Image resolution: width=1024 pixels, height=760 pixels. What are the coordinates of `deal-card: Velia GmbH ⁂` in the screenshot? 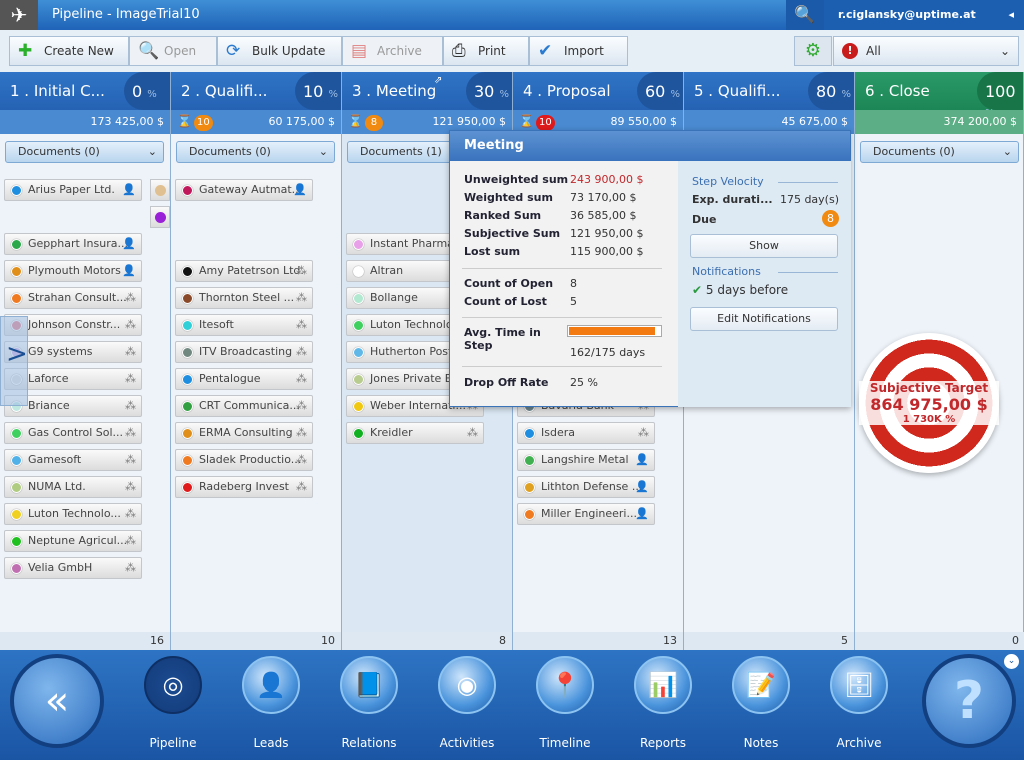 It's located at (73, 568).